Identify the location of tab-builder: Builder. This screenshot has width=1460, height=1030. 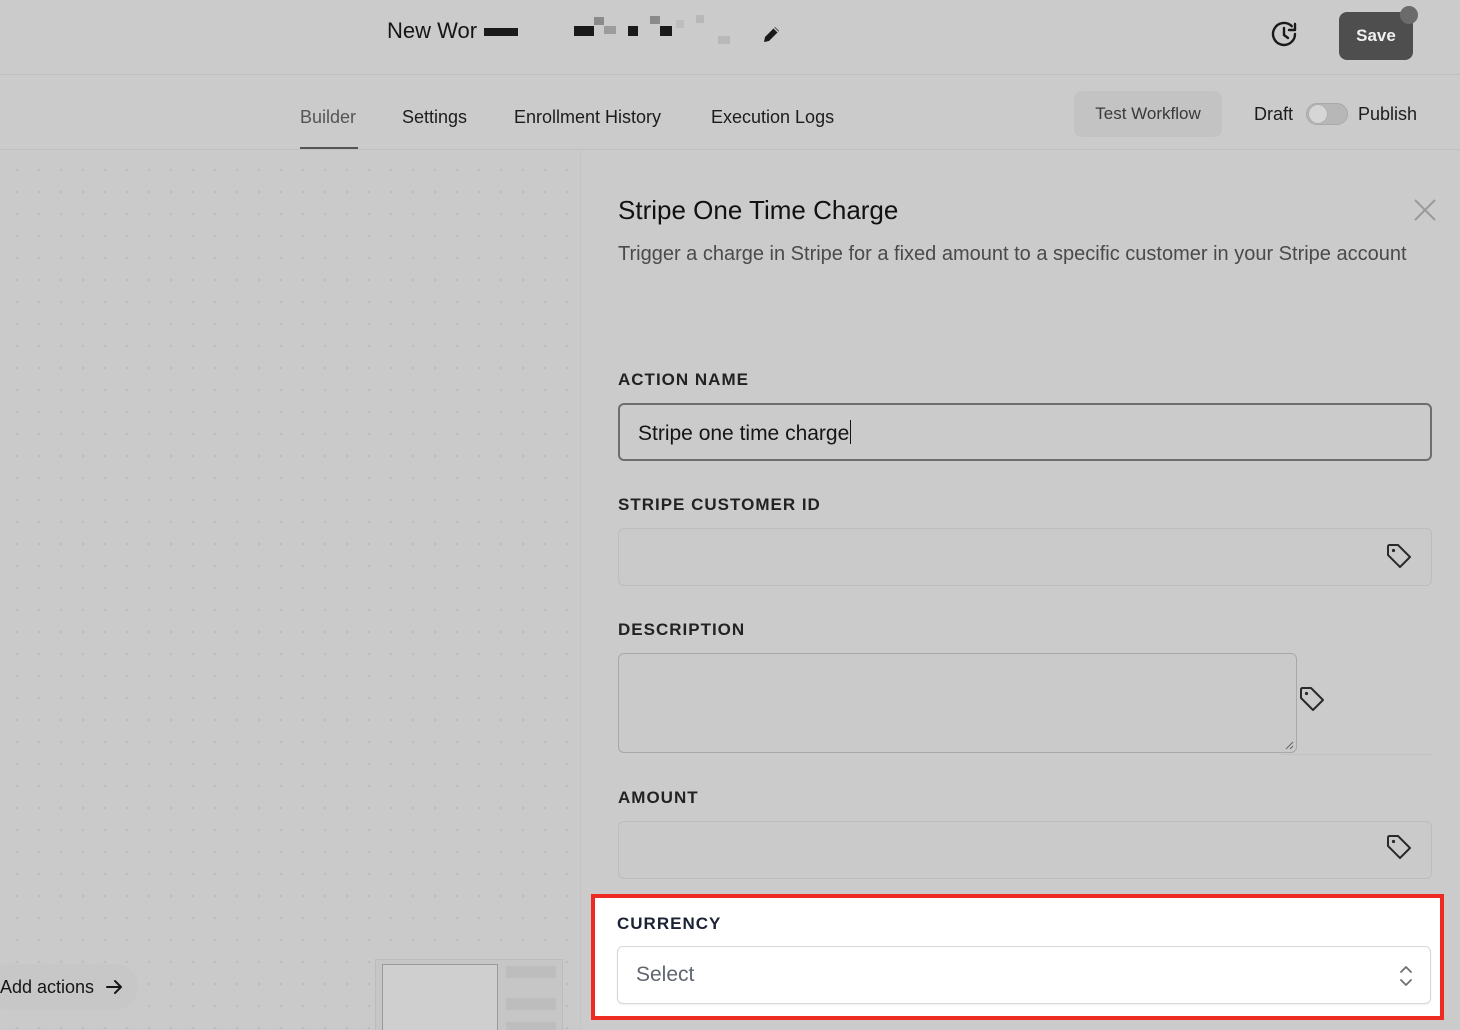
(328, 117).